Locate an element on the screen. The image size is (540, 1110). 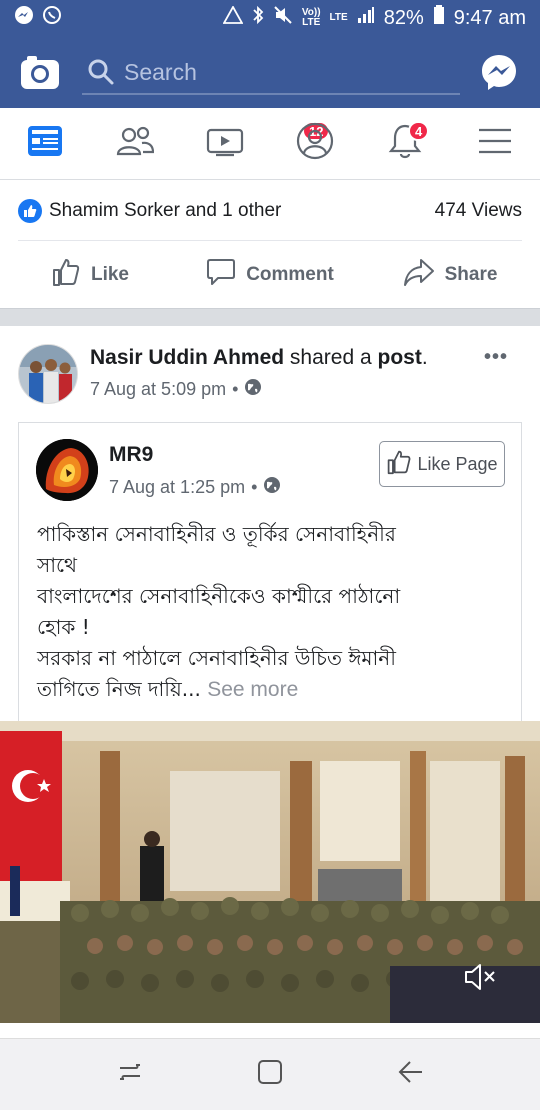
profile-icon is located at coordinates (315, 143).